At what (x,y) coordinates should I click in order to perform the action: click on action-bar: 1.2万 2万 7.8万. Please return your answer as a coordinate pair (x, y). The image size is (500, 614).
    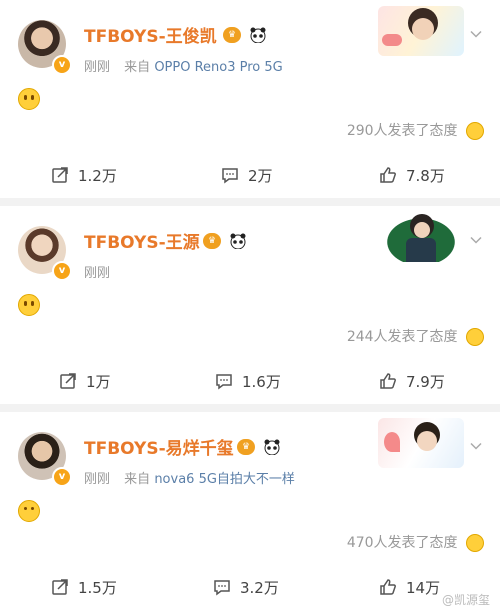
    Looking at the image, I should click on (250, 175).